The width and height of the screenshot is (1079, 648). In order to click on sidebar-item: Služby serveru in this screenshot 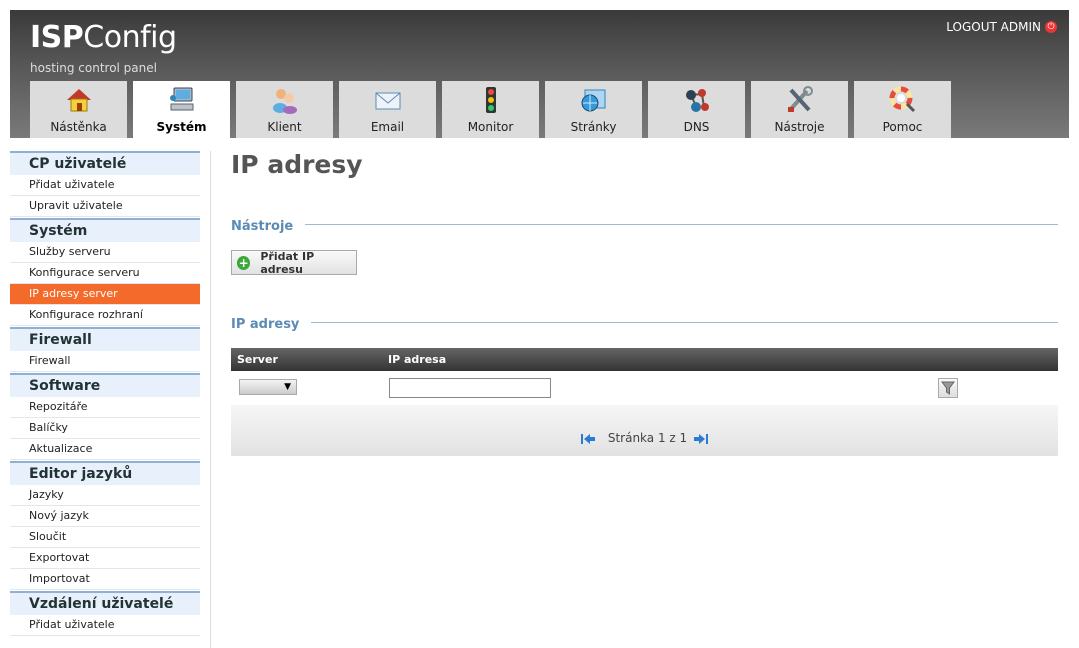, I will do `click(105, 252)`.